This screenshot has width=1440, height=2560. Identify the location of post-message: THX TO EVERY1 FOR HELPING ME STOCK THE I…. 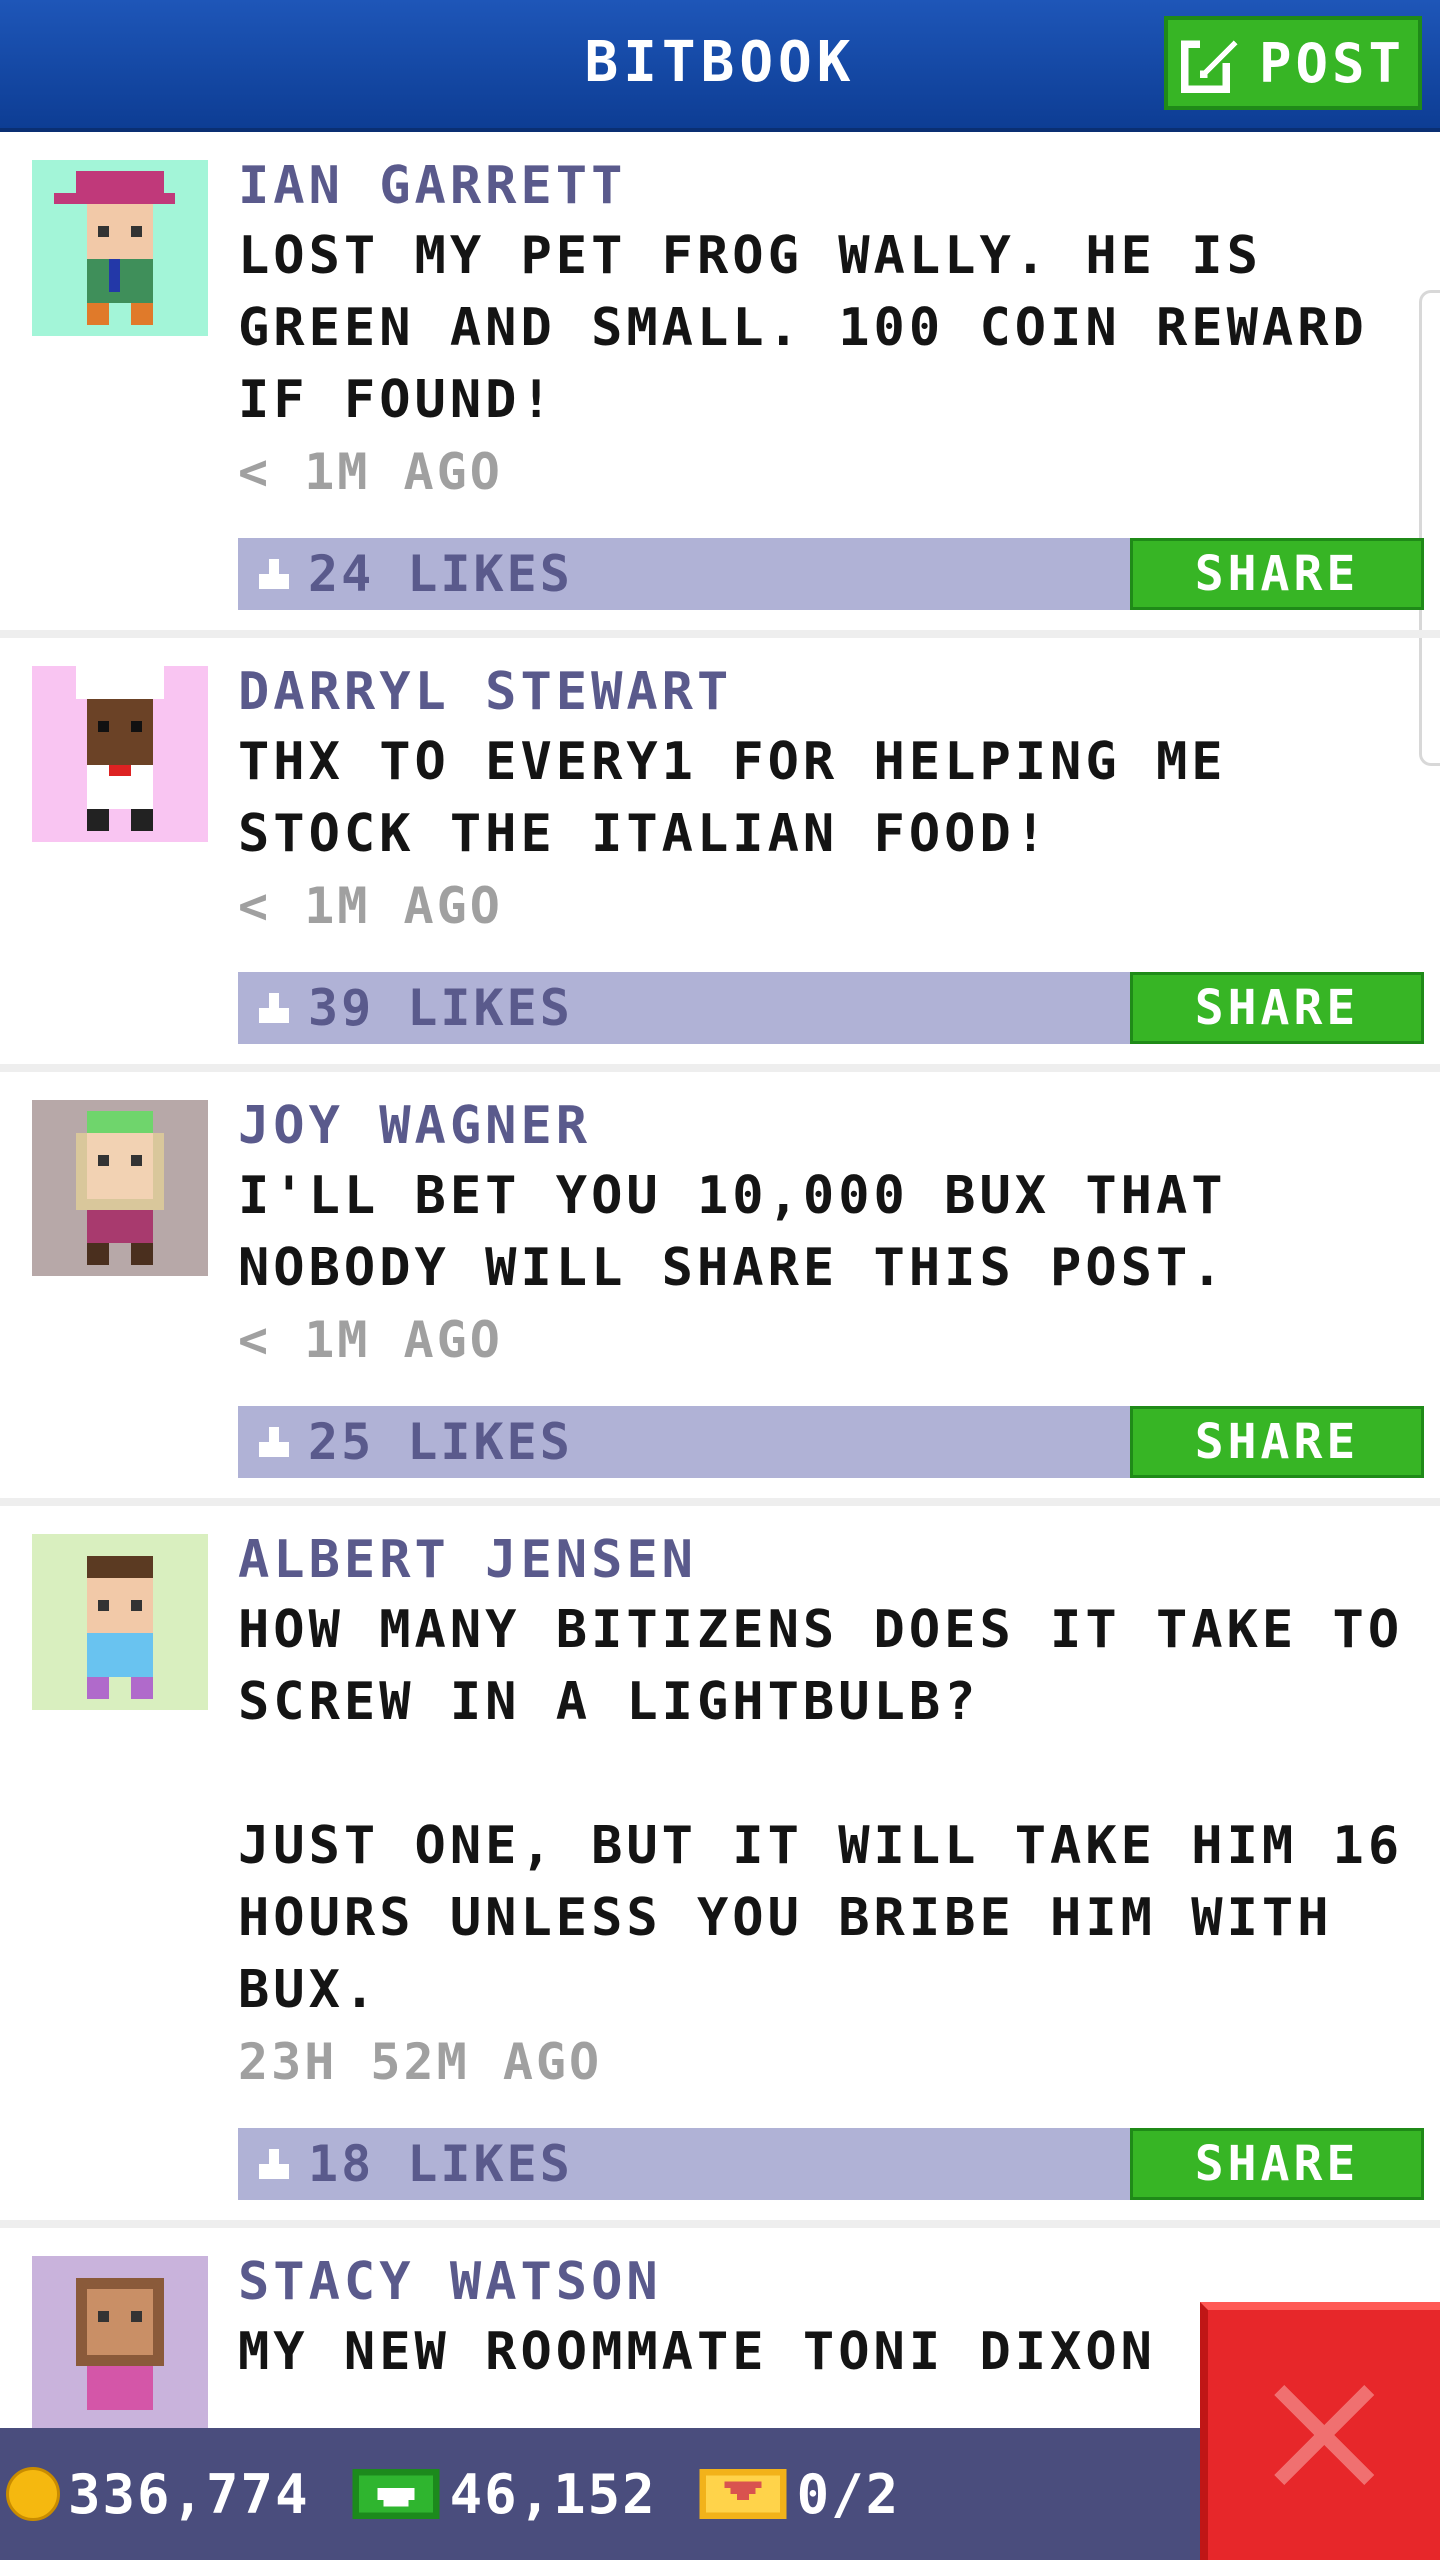
(750, 798).